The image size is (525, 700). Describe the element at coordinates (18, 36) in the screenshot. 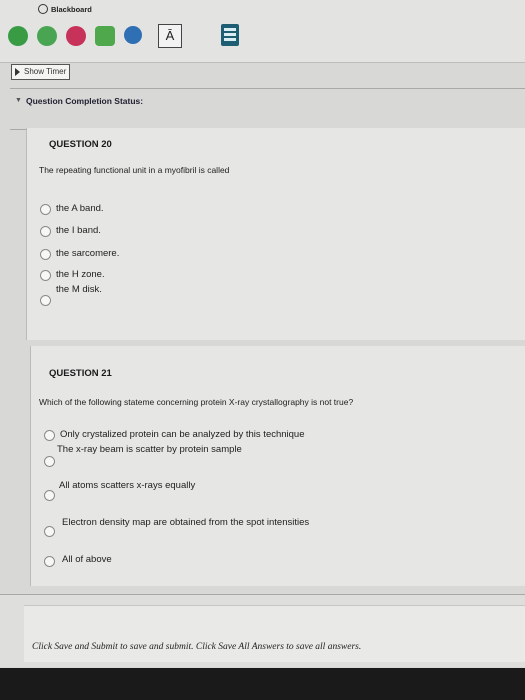

I see `back-icon` at that location.